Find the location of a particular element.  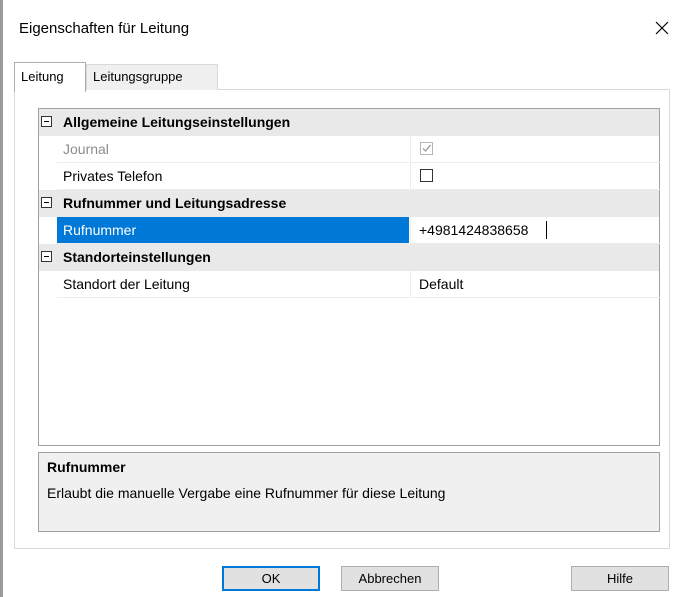

property-row-rufnummer: Rufnummer +4981424838658 is located at coordinates (349, 230).